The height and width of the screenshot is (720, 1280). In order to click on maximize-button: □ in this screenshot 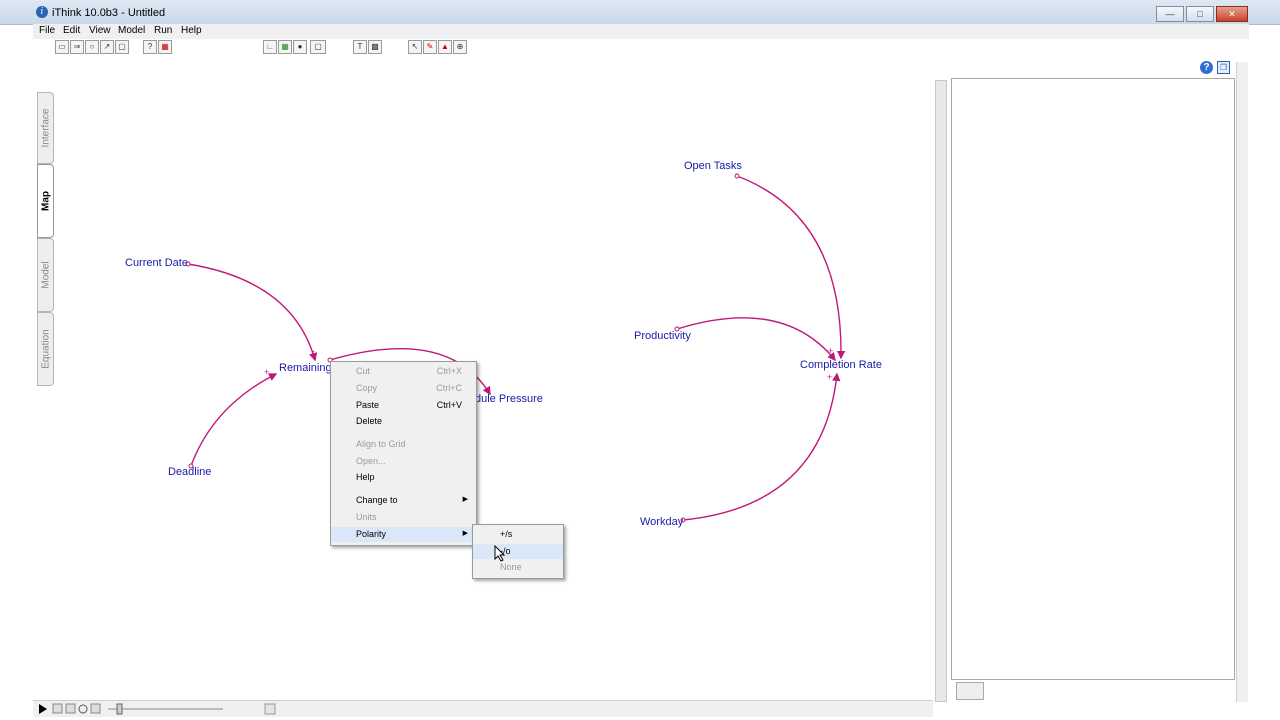, I will do `click(1200, 14)`.